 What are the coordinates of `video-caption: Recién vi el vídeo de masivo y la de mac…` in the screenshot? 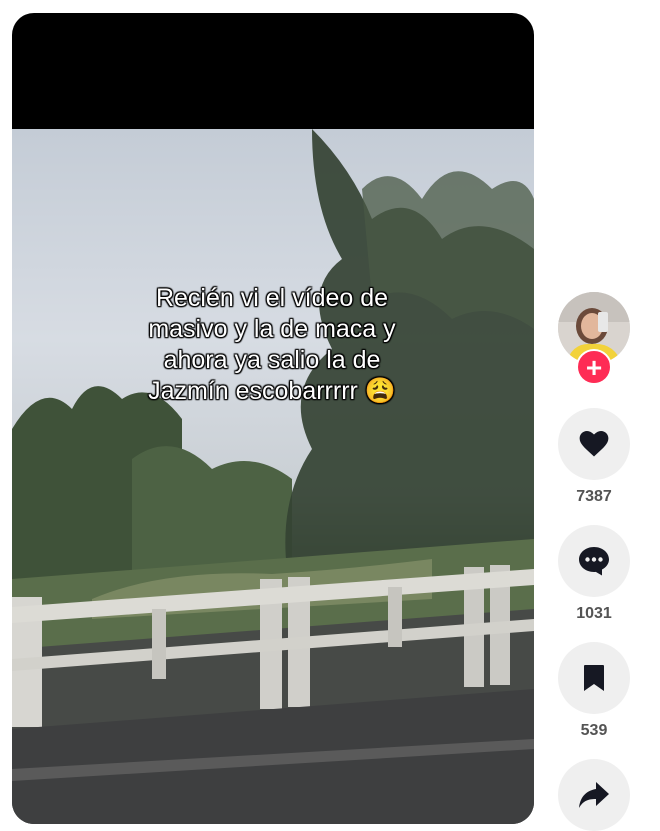 It's located at (272, 345).